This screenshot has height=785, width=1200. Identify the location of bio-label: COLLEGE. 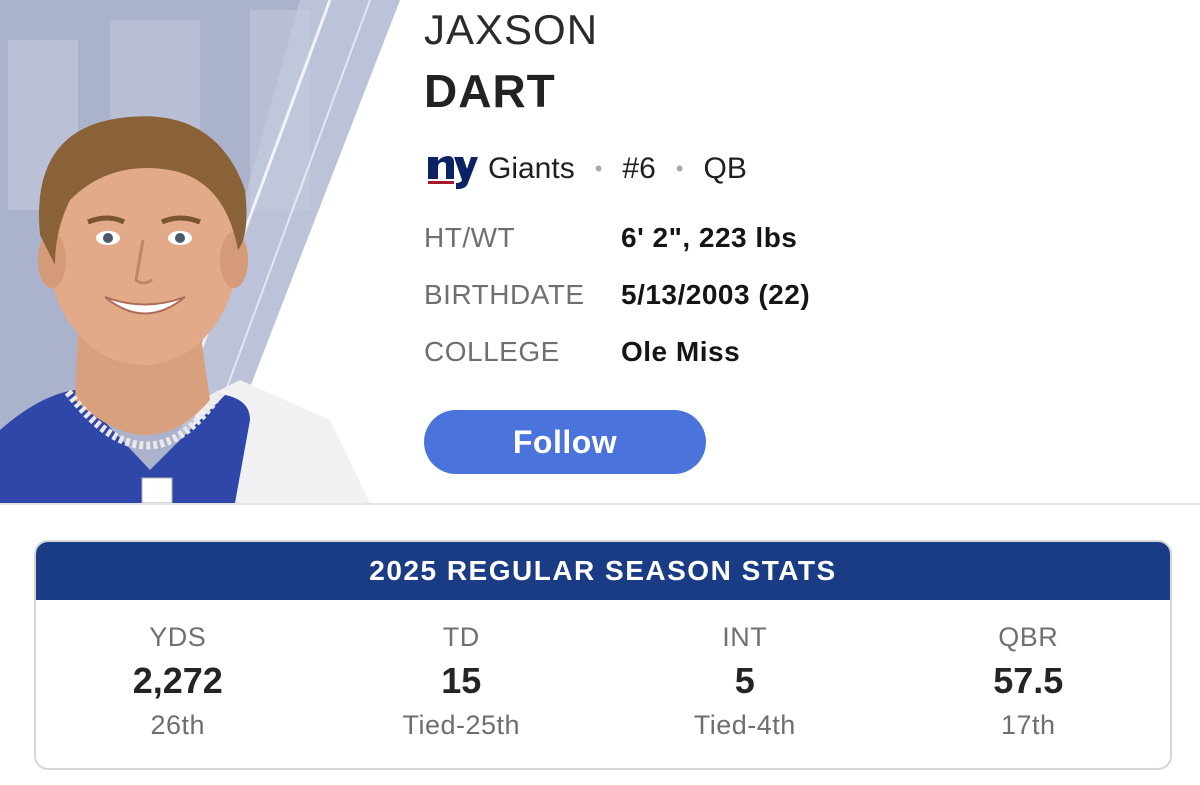
(492, 351).